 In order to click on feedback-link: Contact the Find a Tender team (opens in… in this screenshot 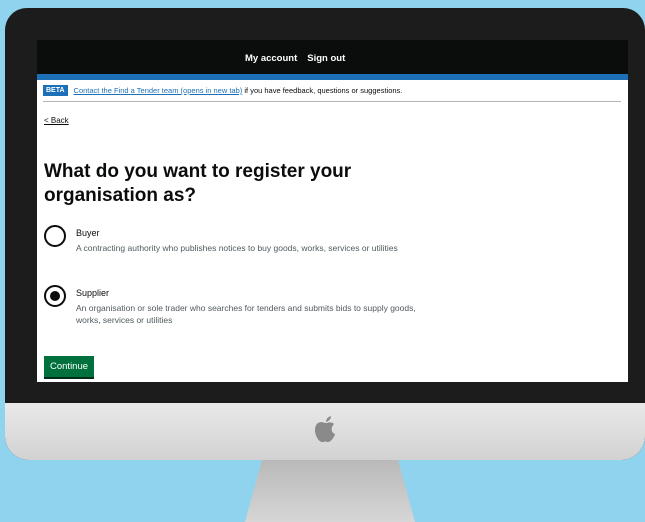, I will do `click(158, 90)`.